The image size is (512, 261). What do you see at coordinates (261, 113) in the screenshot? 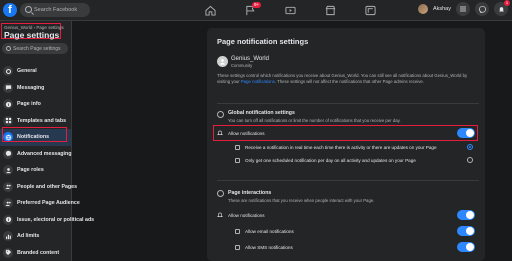
I see `global-settings-title: Global notification settings` at bounding box center [261, 113].